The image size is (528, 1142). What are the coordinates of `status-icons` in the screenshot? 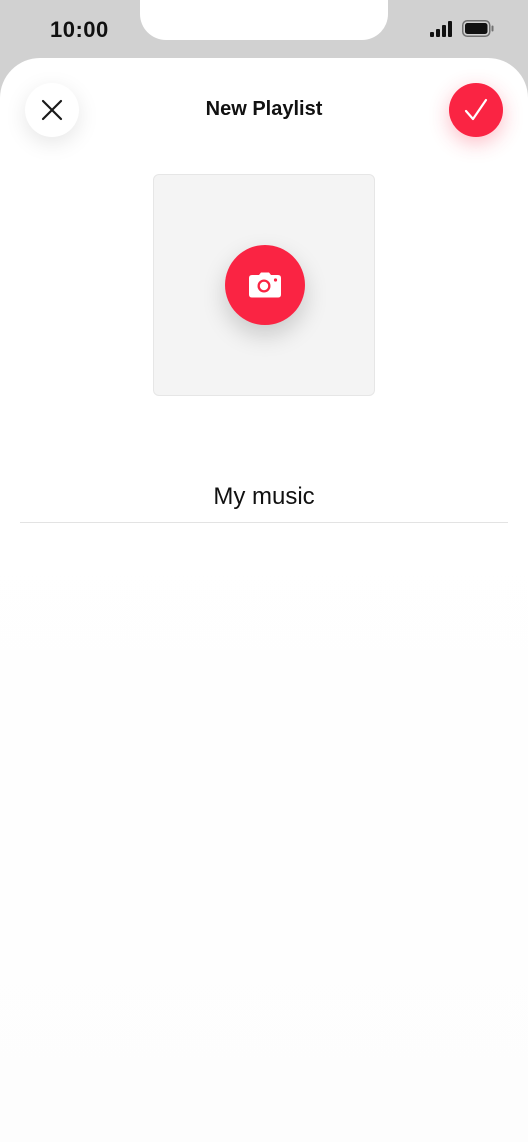 It's located at (462, 28).